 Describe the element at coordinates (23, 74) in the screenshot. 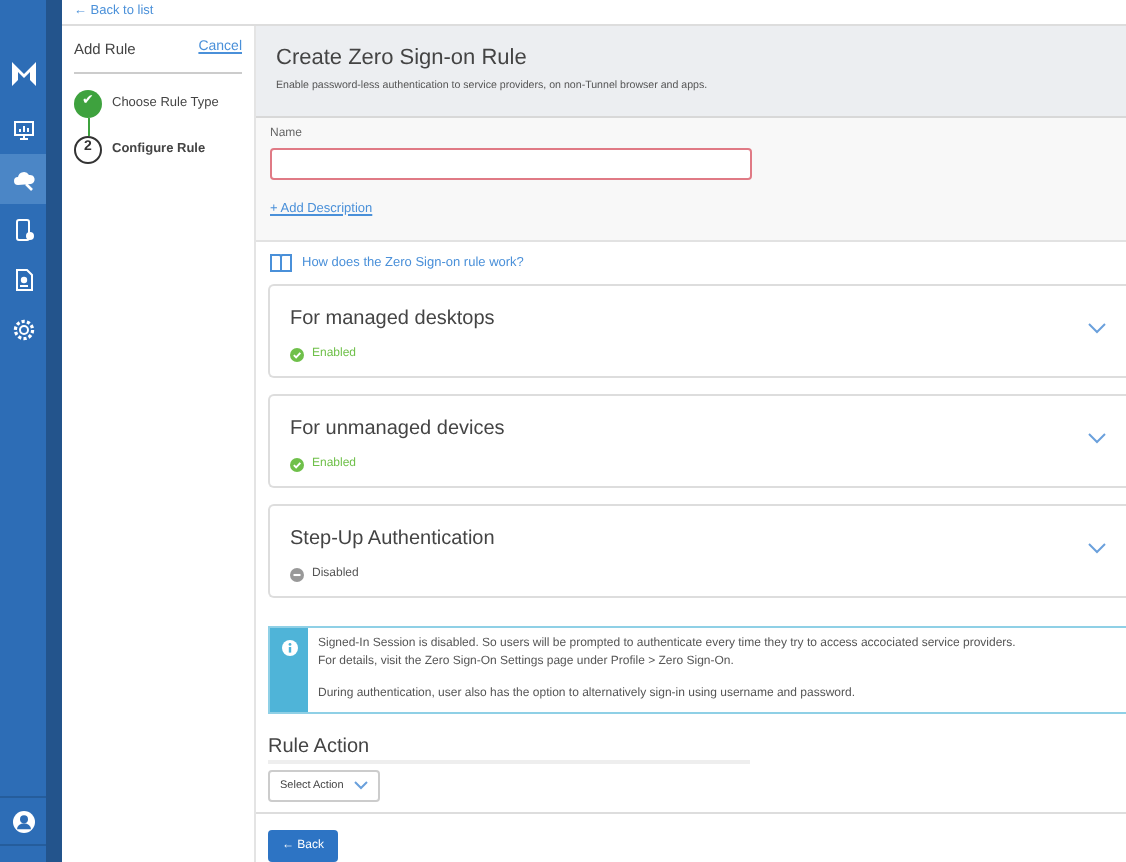

I see `logo-icon` at that location.